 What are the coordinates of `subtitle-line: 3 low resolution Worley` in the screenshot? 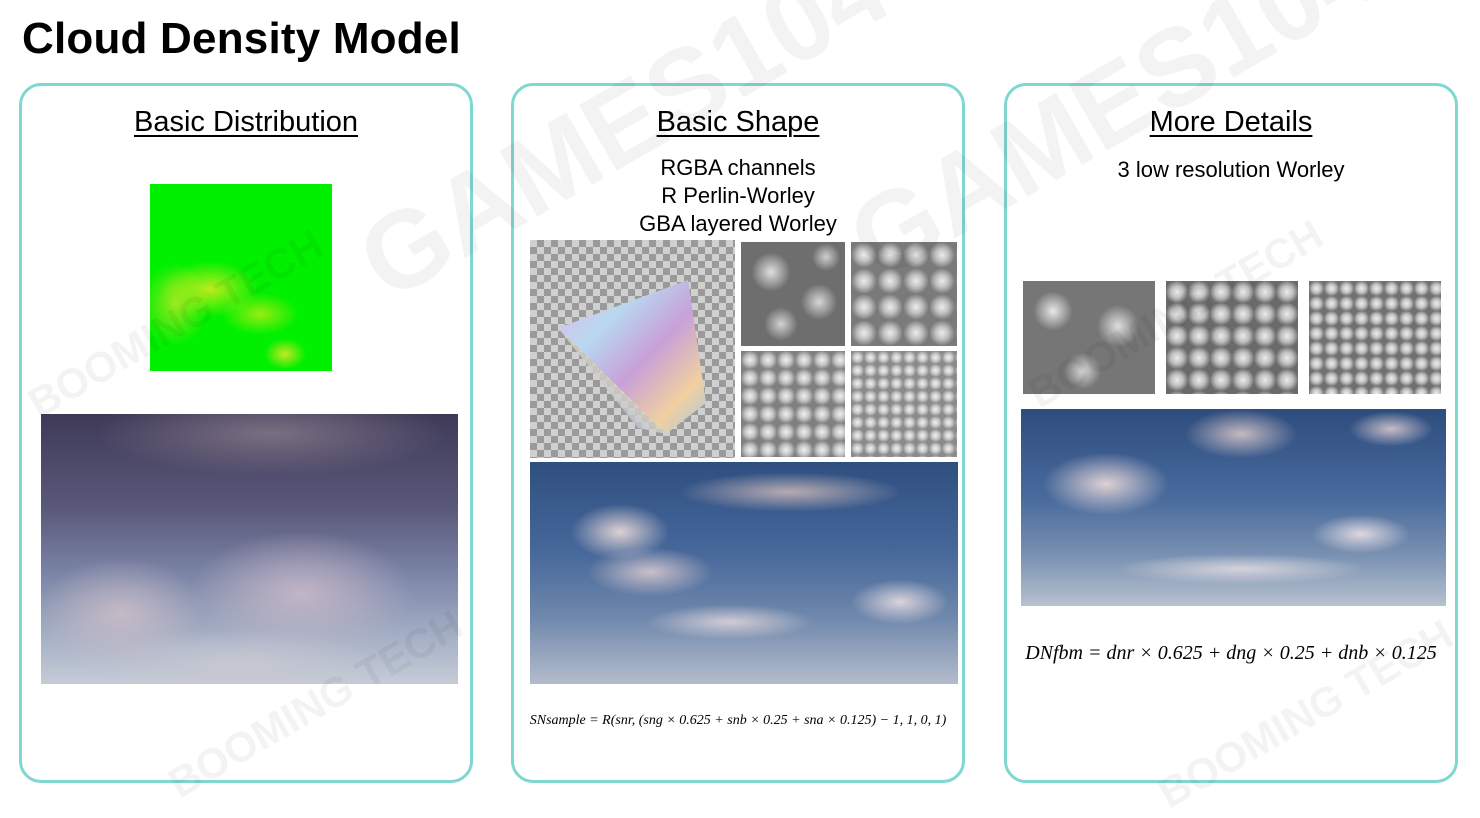 It's located at (1231, 169).